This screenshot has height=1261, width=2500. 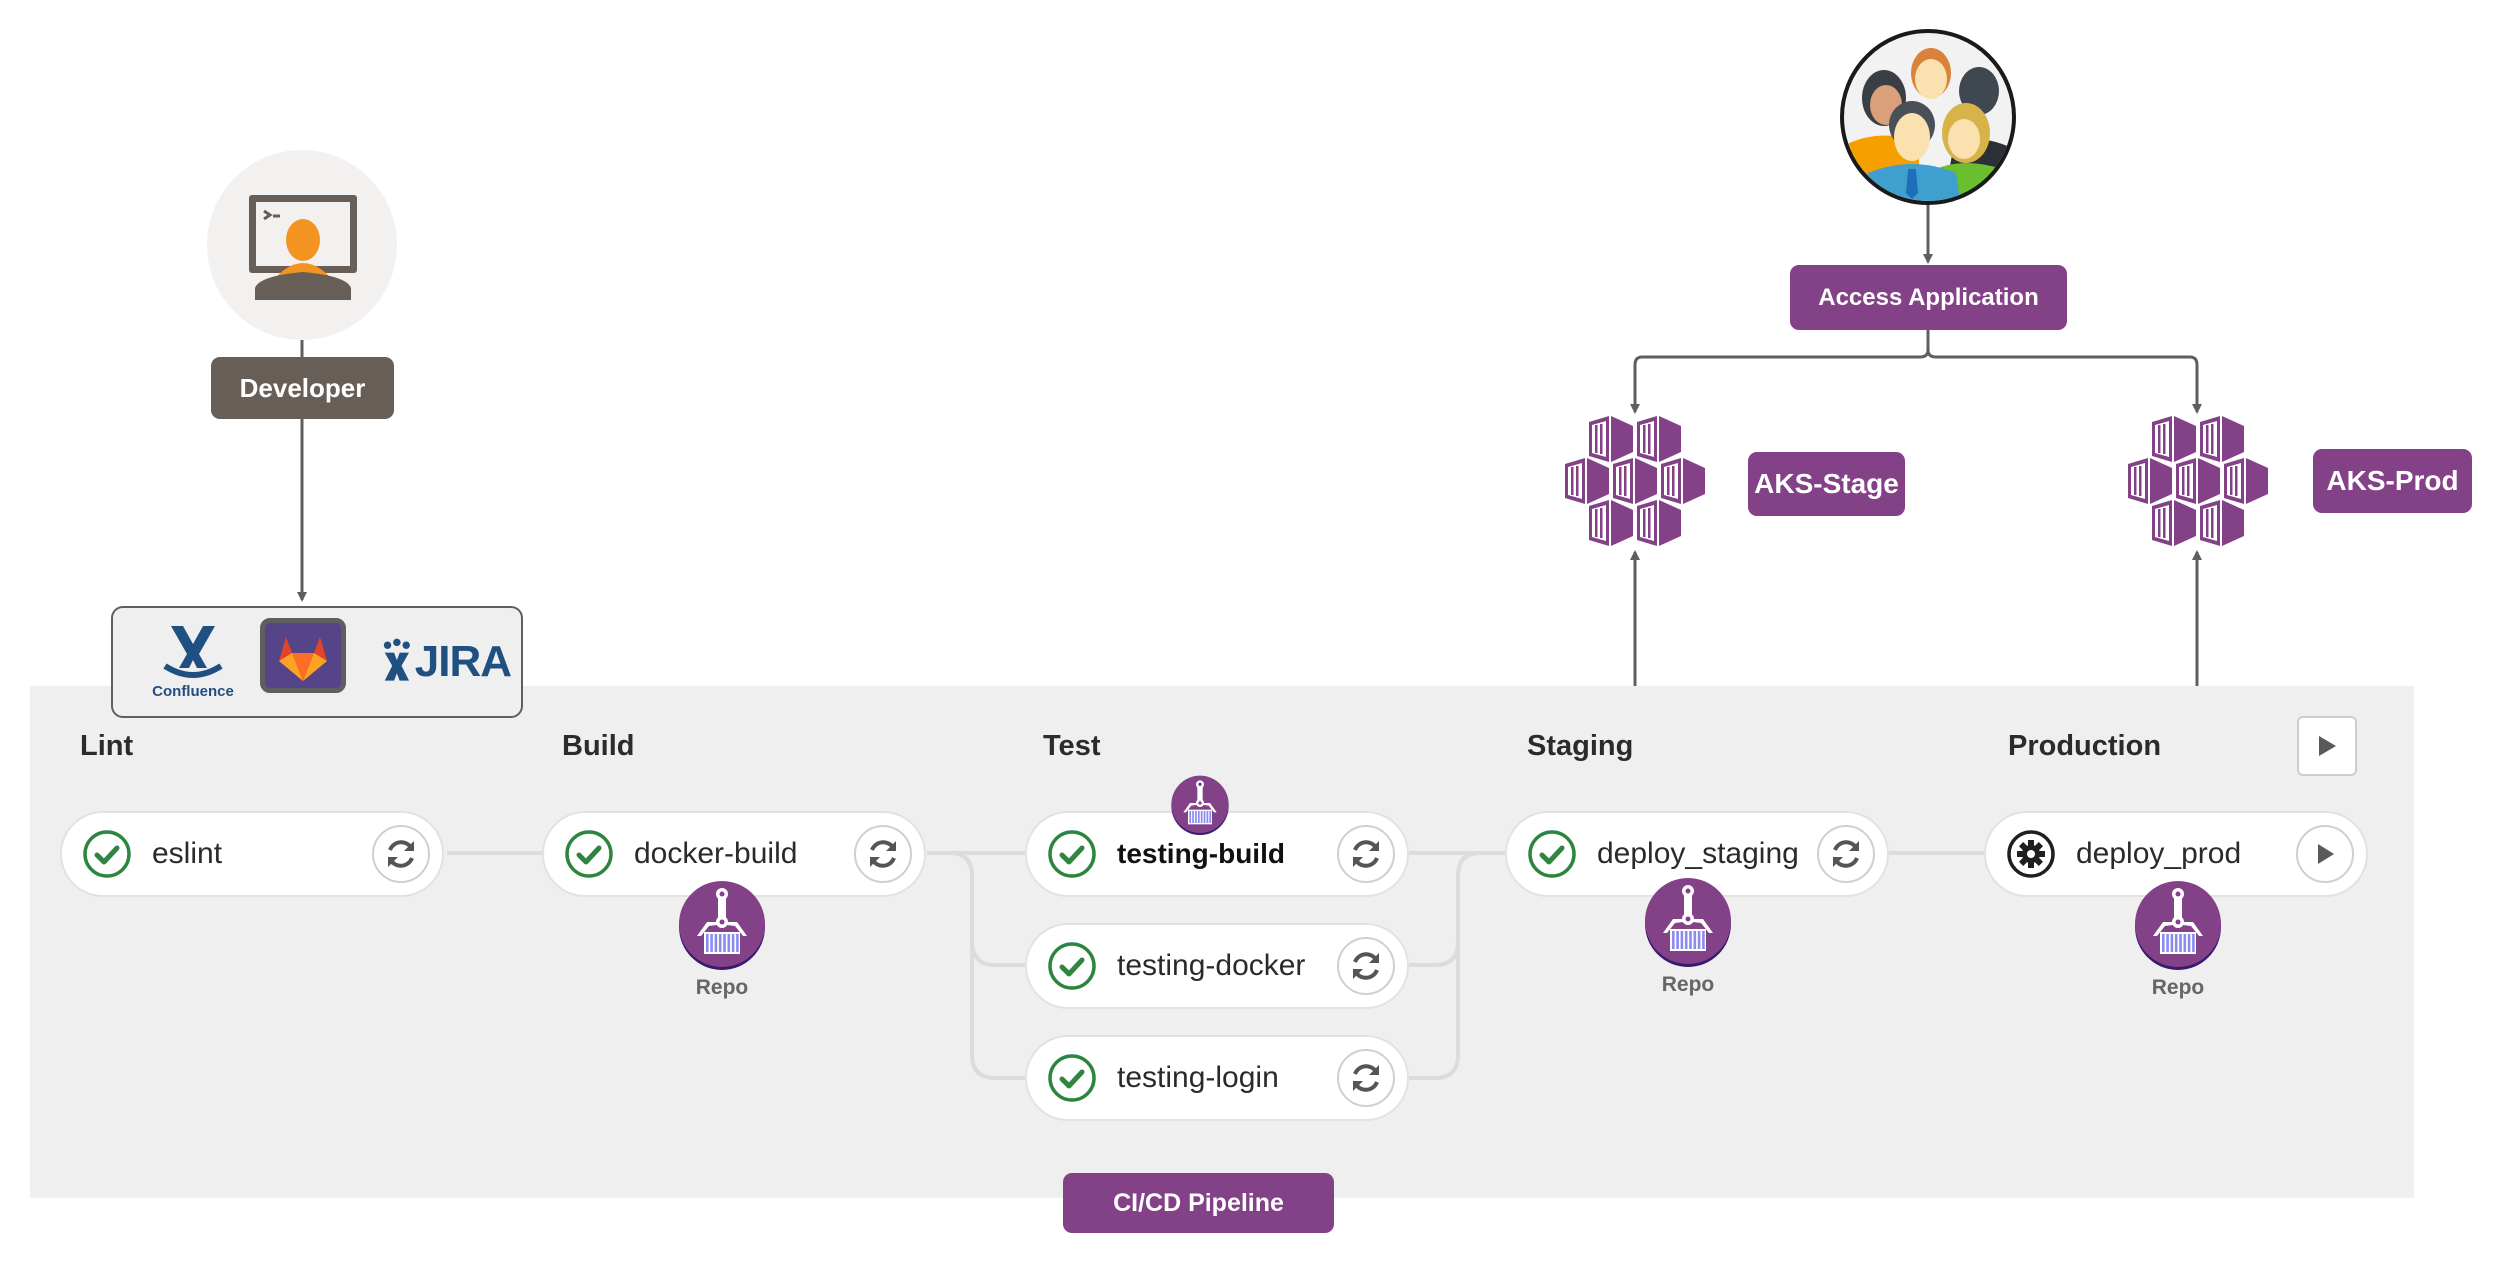 I want to click on jira-icon, so click(x=396, y=659).